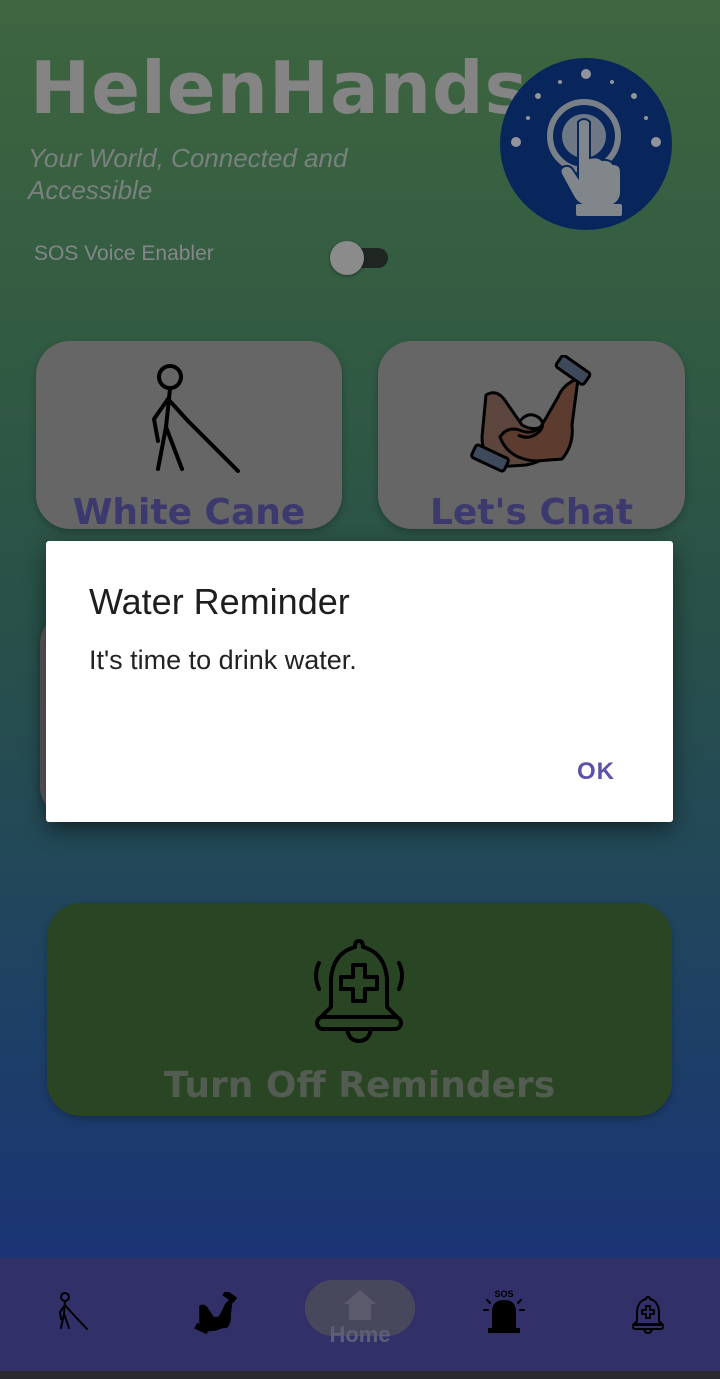  I want to click on ok-button: OK, so click(596, 772).